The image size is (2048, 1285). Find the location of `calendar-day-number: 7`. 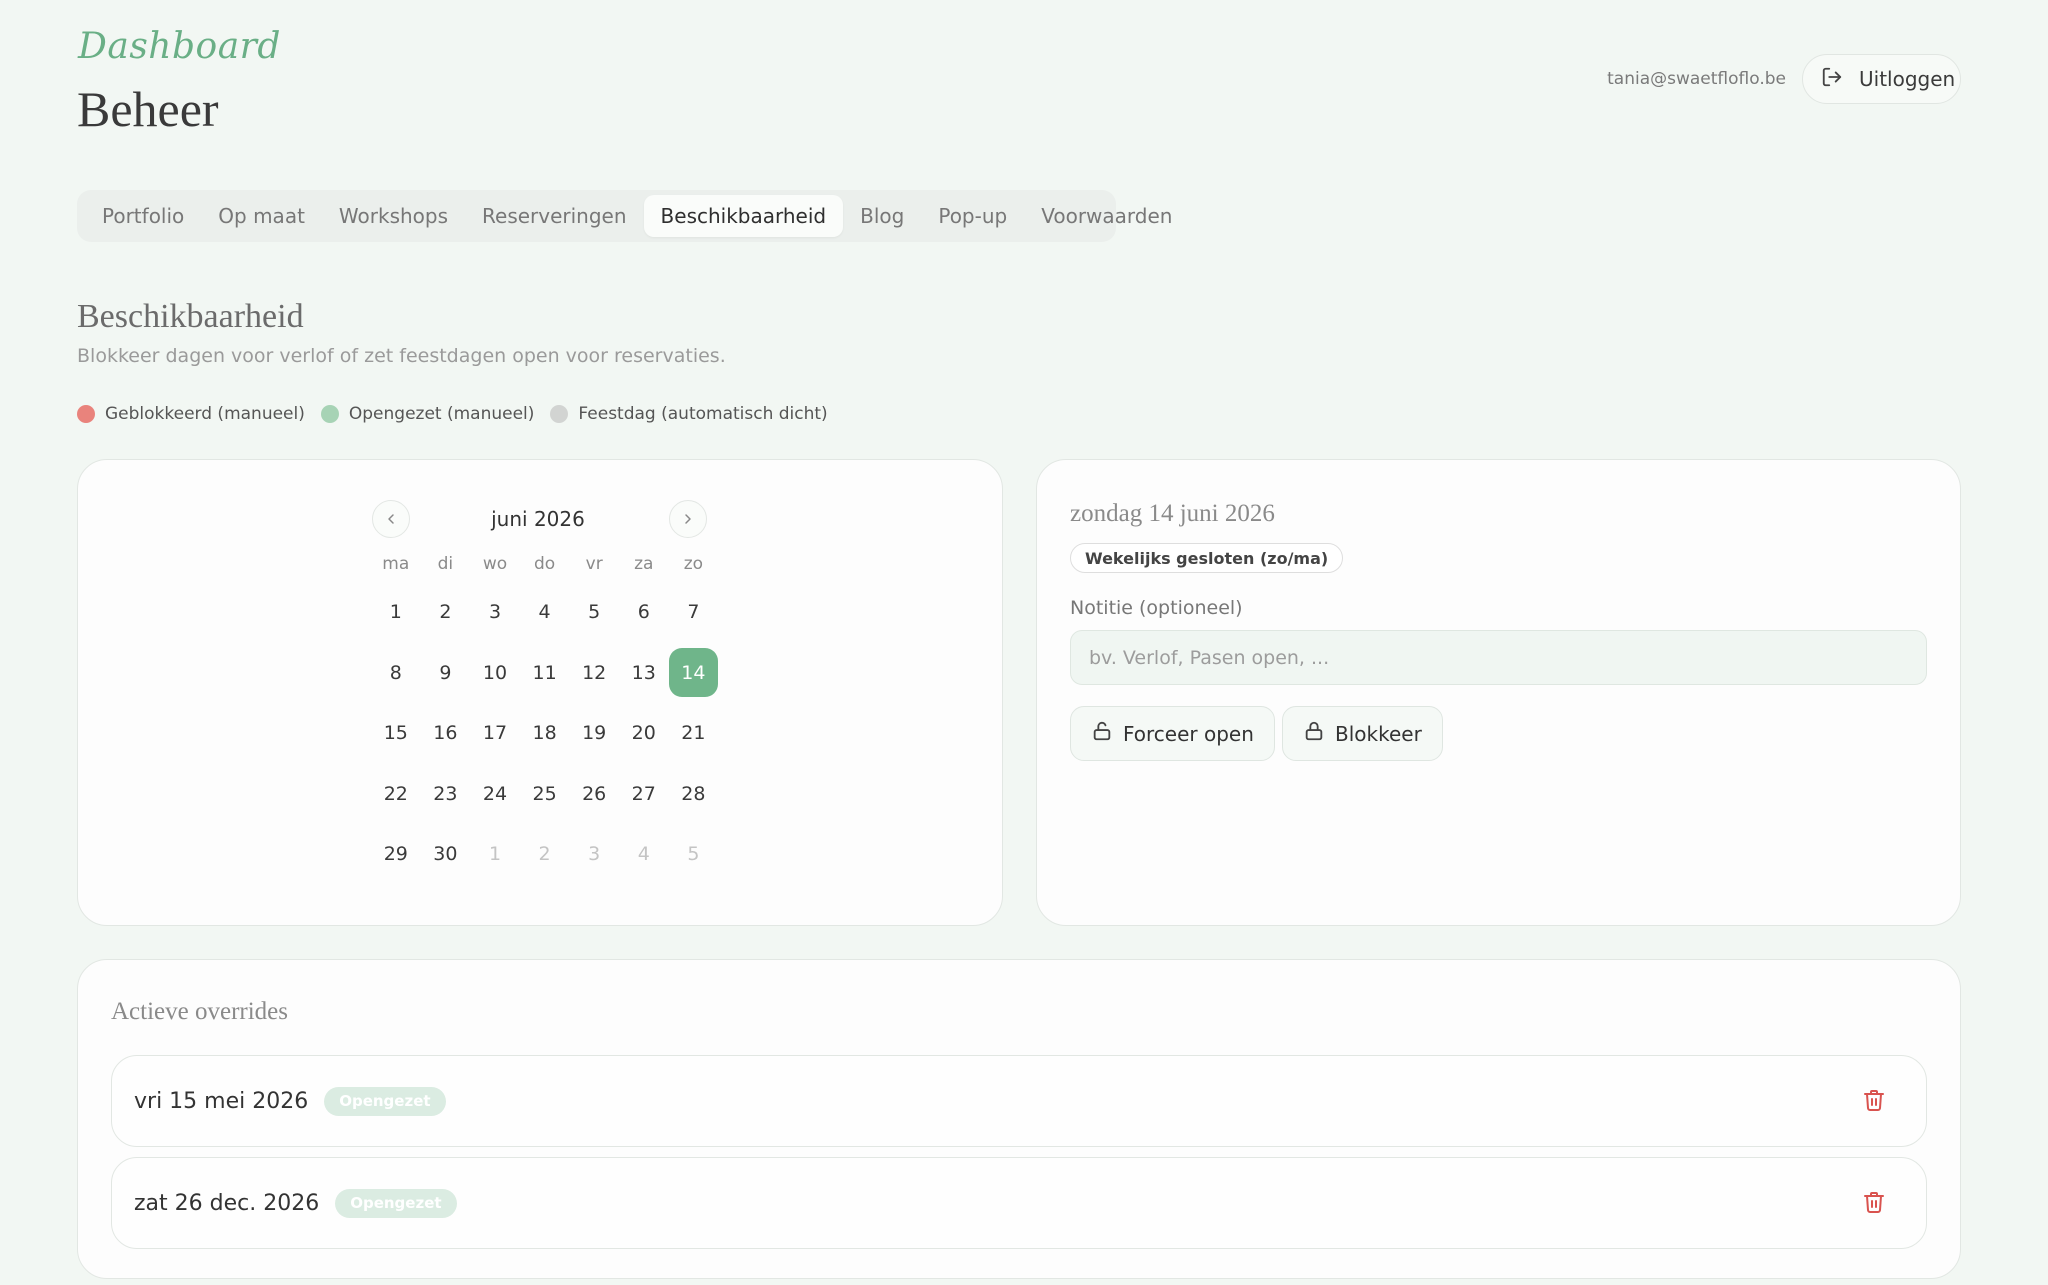

calendar-day-number: 7 is located at coordinates (693, 612).